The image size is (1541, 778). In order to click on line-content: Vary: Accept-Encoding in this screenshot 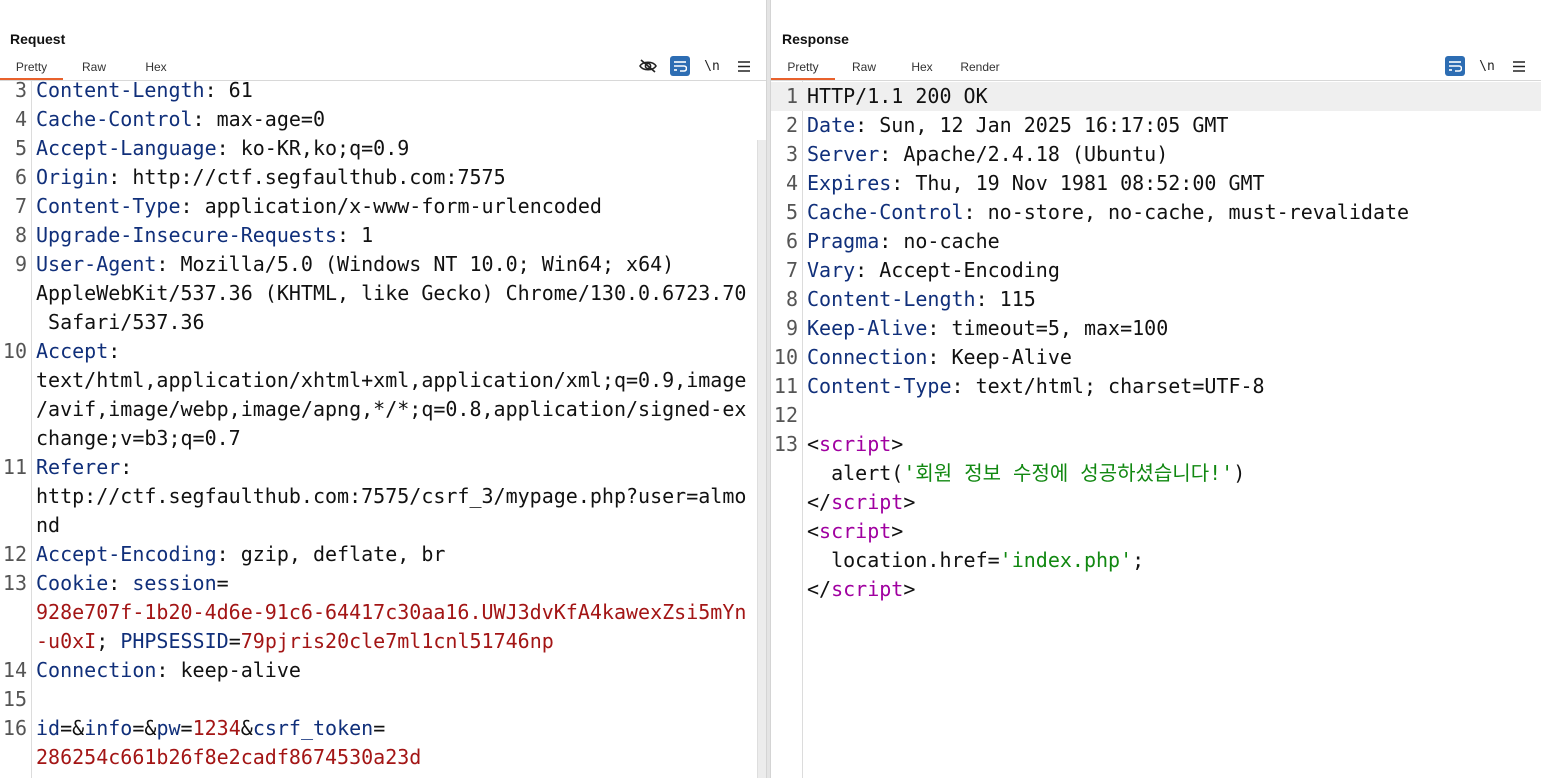, I will do `click(933, 270)`.